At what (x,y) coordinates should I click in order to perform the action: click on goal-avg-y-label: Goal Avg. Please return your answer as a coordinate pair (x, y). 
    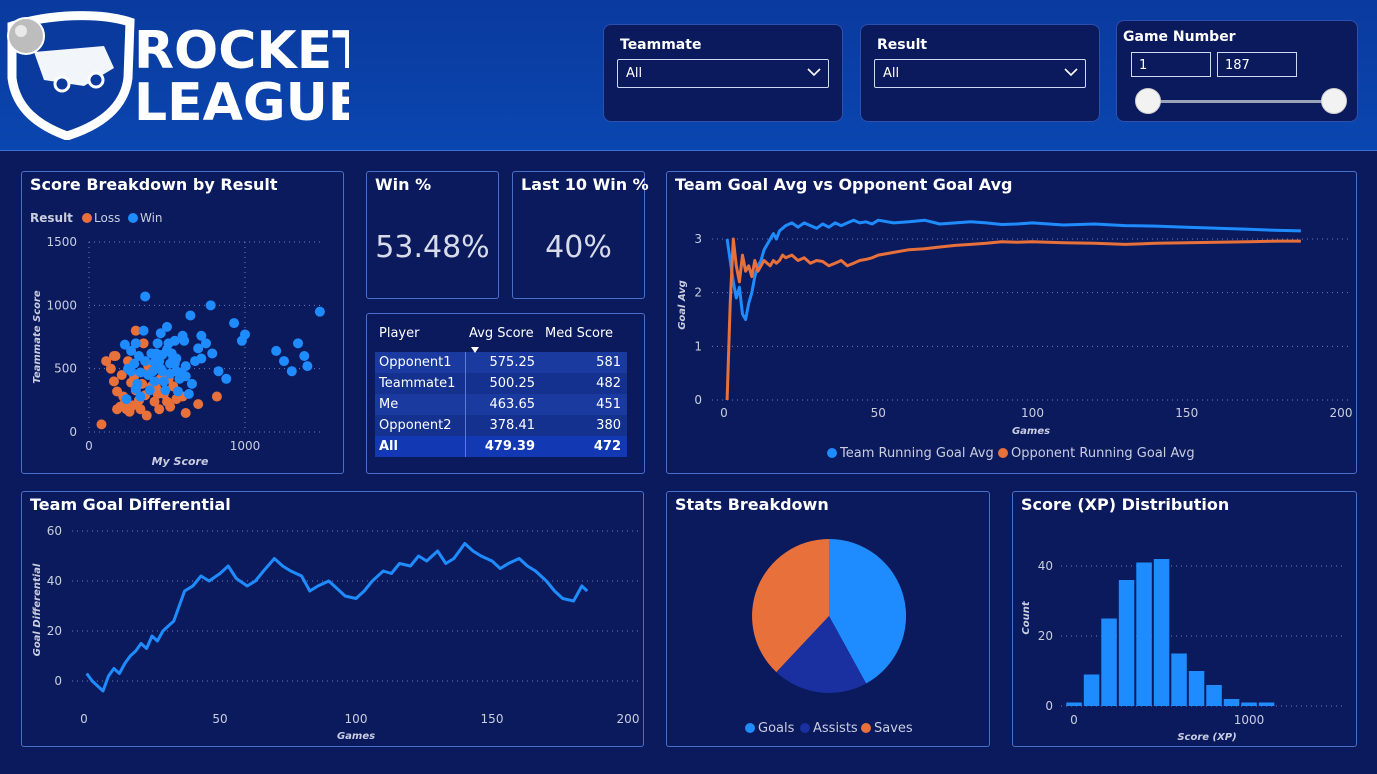
    Looking at the image, I should click on (682, 305).